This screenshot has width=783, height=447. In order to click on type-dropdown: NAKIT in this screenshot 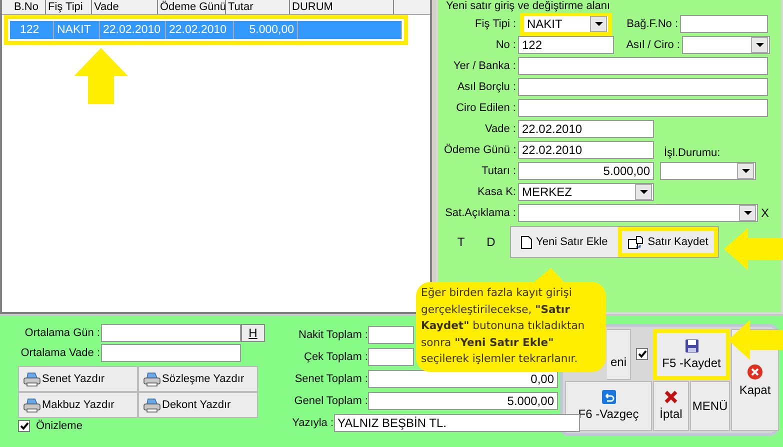, I will do `click(566, 24)`.